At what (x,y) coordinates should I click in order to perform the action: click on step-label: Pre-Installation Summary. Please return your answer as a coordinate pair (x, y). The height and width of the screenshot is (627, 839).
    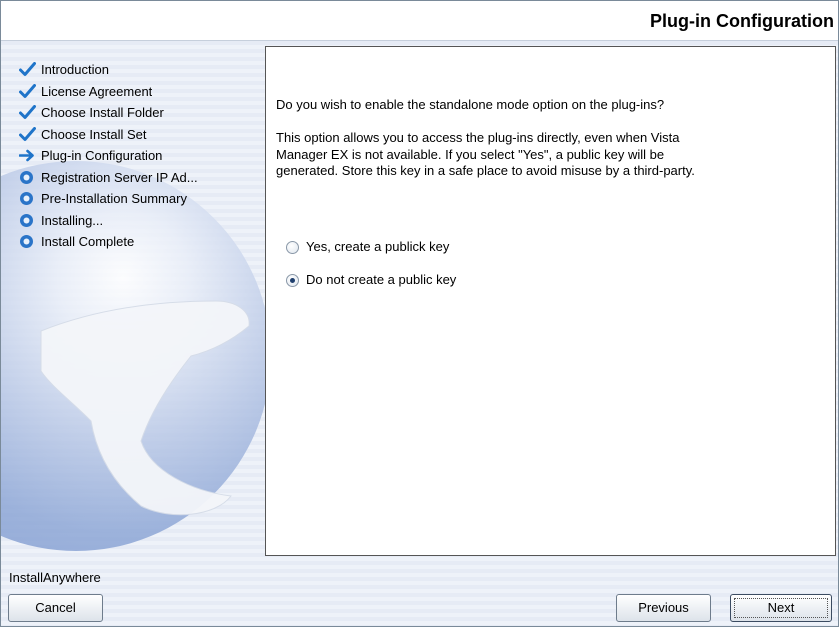
    Looking at the image, I should click on (114, 198).